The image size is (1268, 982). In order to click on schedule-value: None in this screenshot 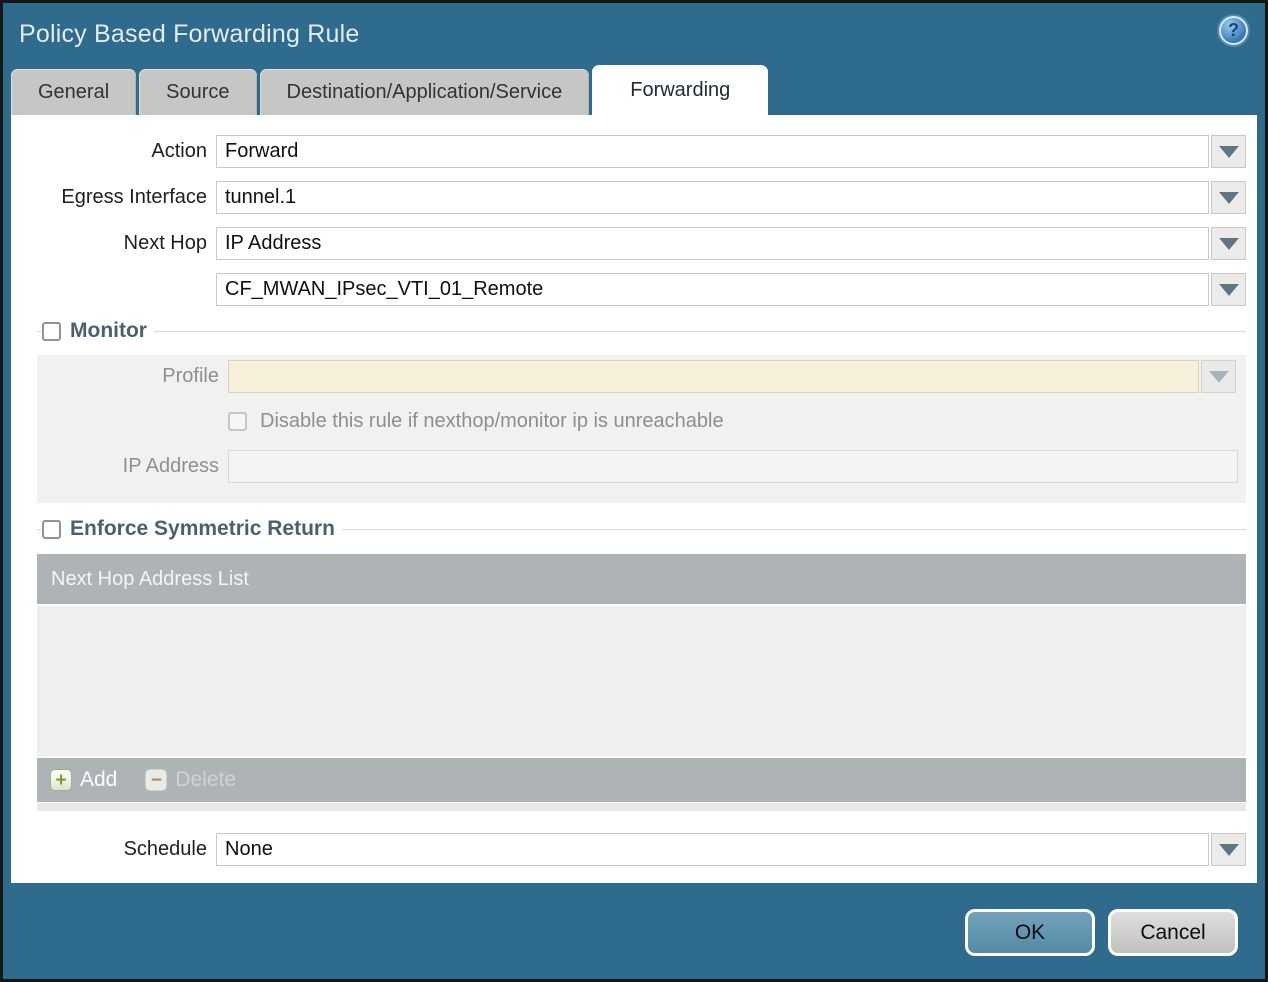, I will do `click(712, 849)`.